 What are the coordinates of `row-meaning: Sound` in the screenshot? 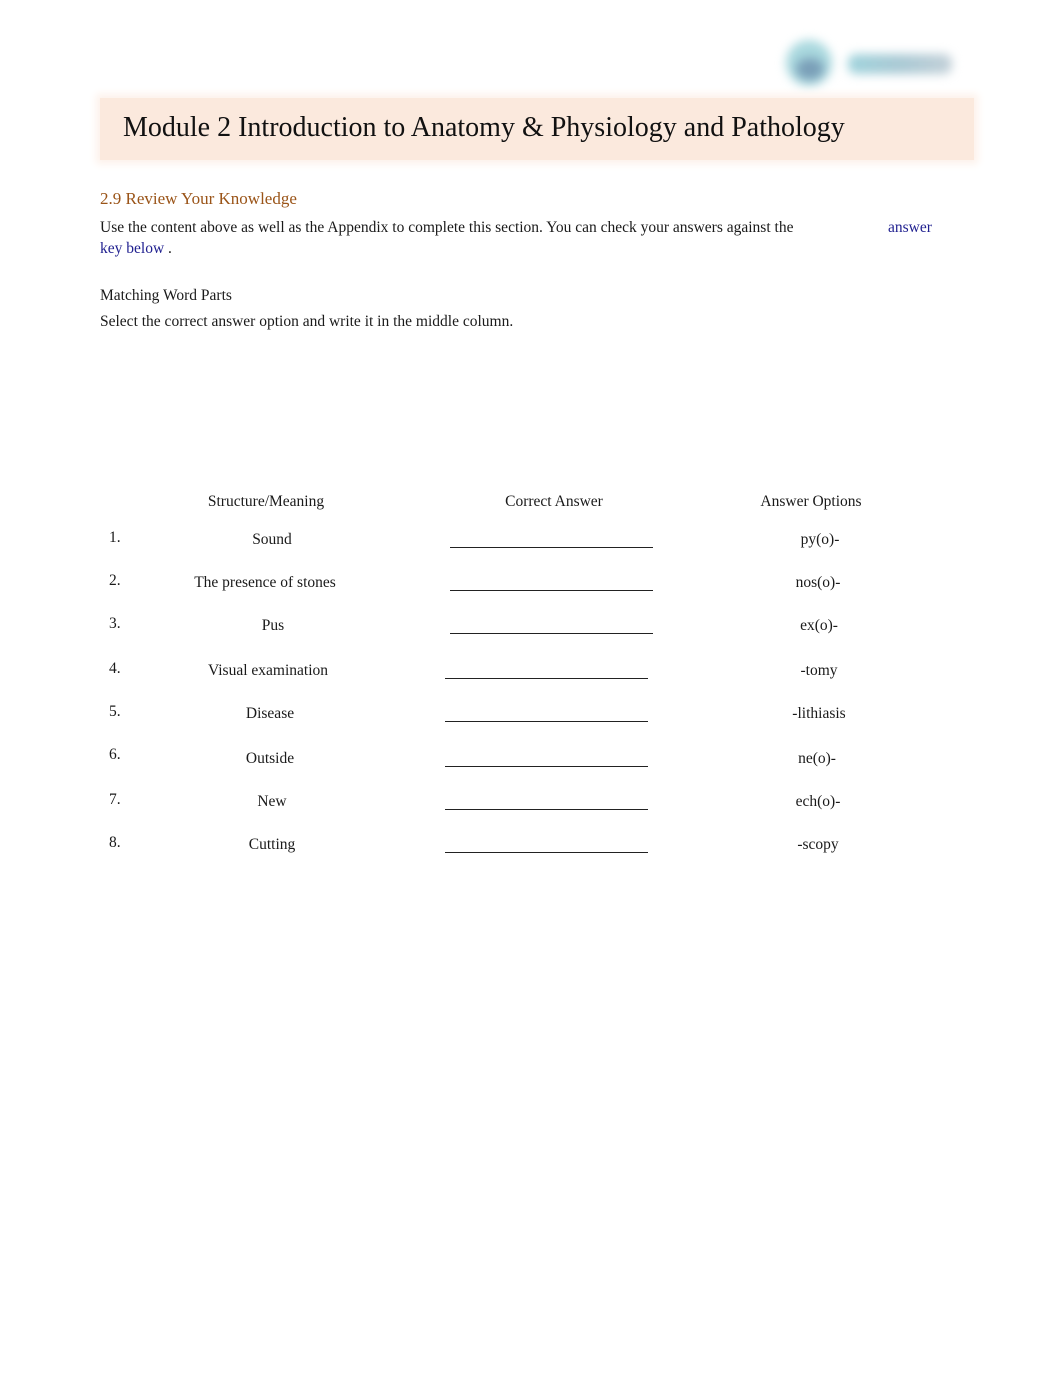 It's located at (272, 539).